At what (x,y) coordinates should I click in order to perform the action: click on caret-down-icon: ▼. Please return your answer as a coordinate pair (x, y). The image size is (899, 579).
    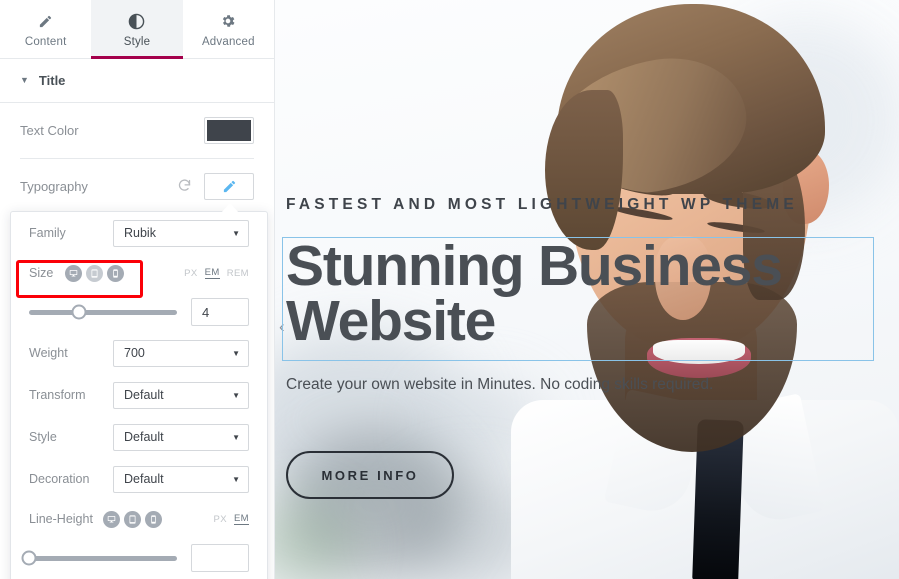
    Looking at the image, I should click on (24, 80).